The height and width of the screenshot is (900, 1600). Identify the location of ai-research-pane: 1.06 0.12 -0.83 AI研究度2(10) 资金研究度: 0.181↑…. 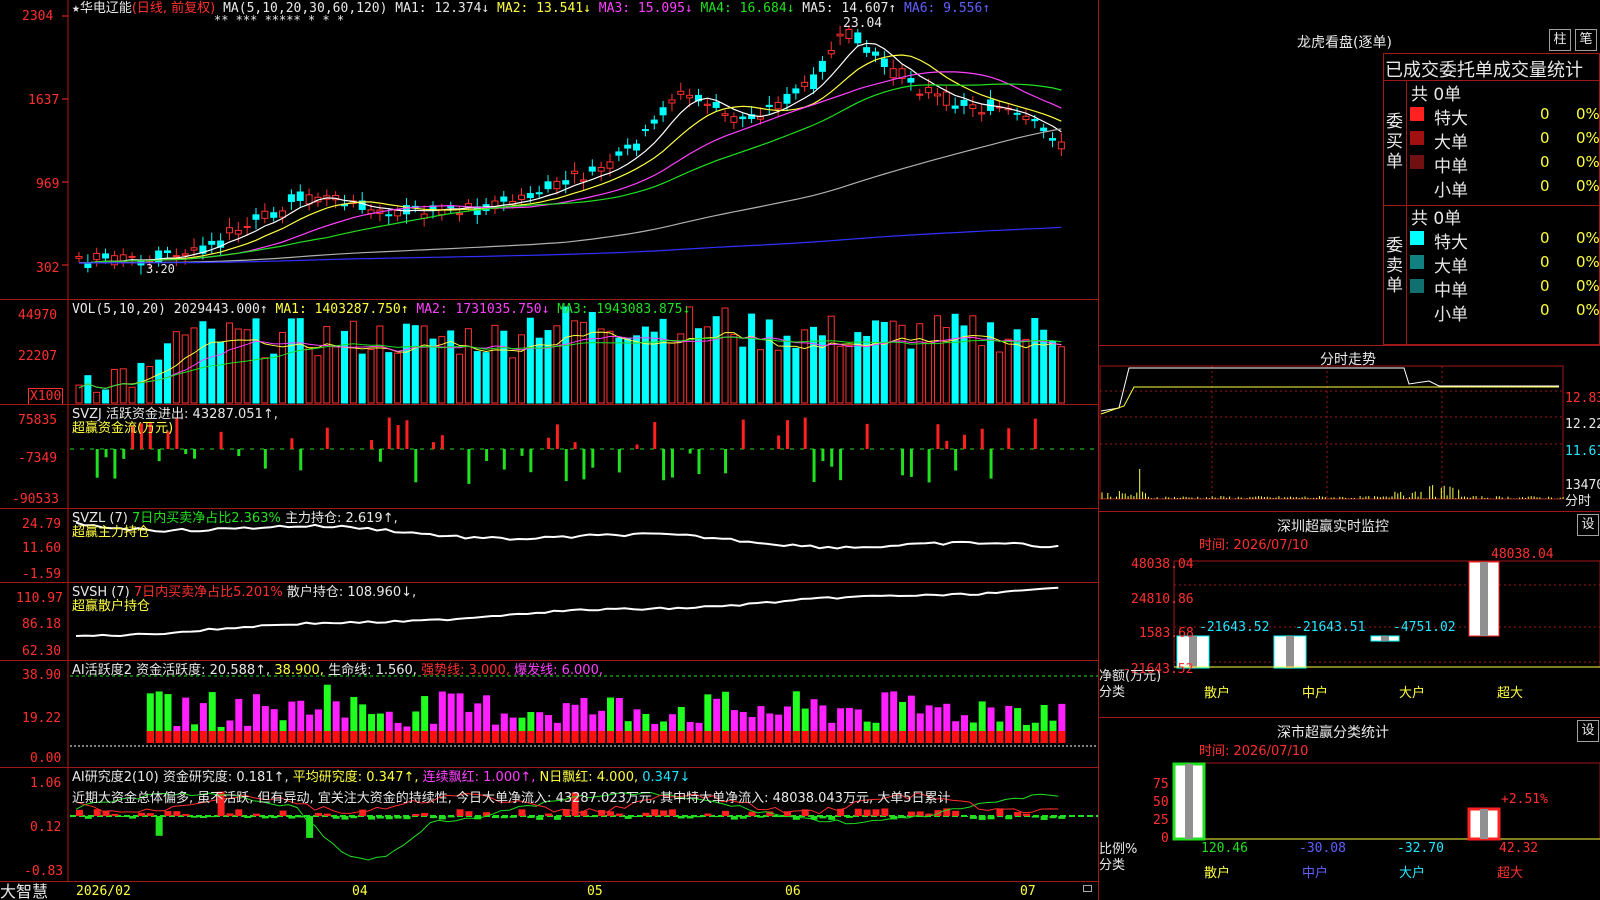
(549, 824).